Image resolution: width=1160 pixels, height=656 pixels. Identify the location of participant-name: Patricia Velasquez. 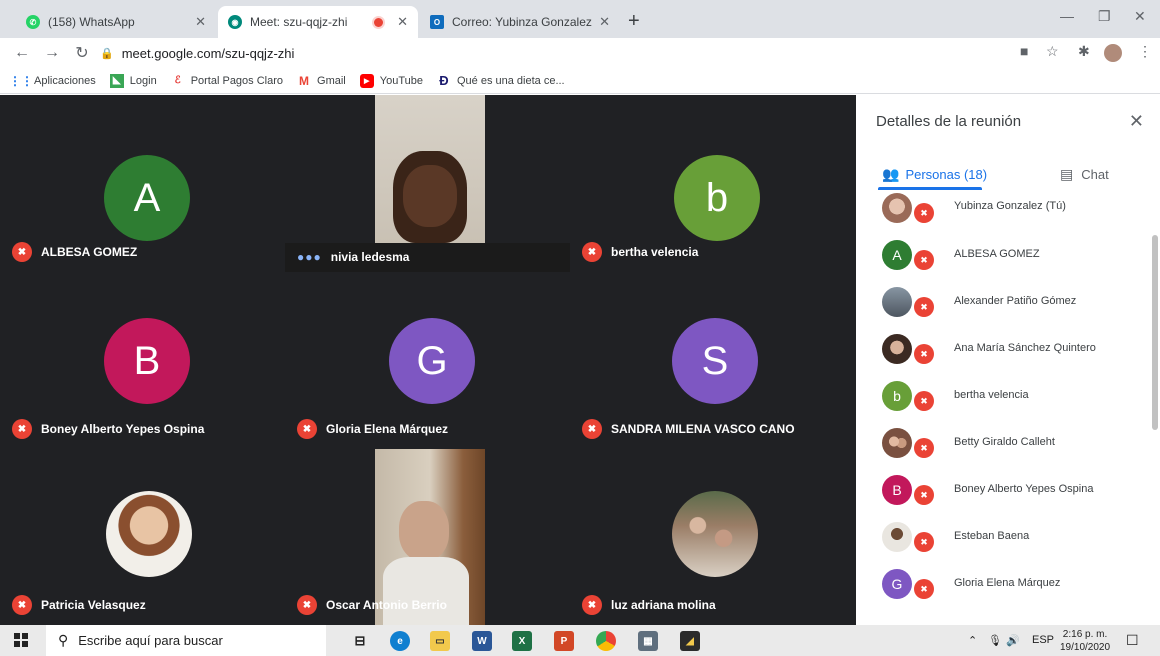
(93, 605).